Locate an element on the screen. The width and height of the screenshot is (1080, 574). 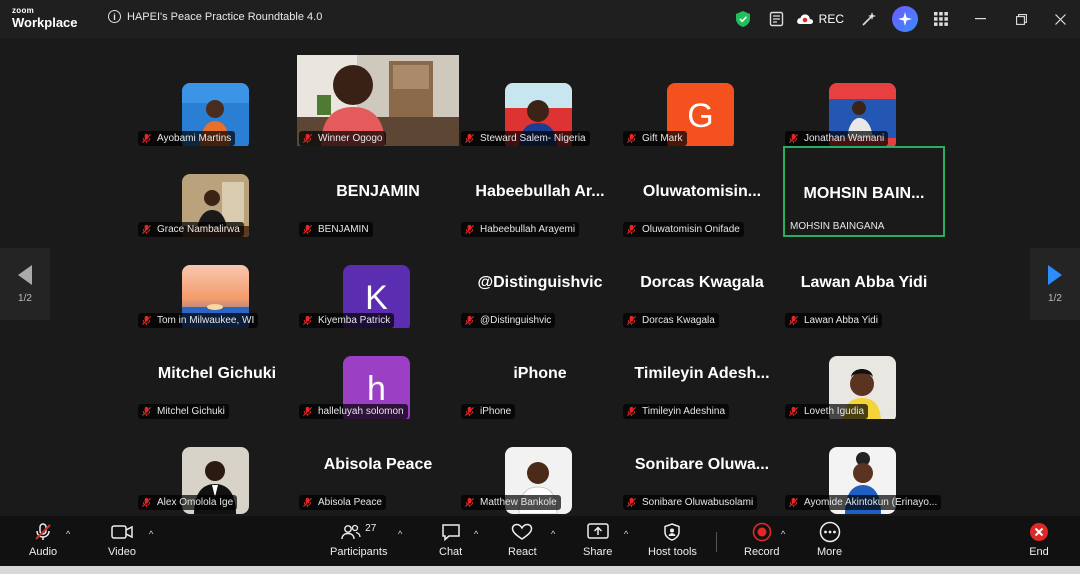
participant-name: Steward Salem- Nigeria is located at coordinates (533, 138).